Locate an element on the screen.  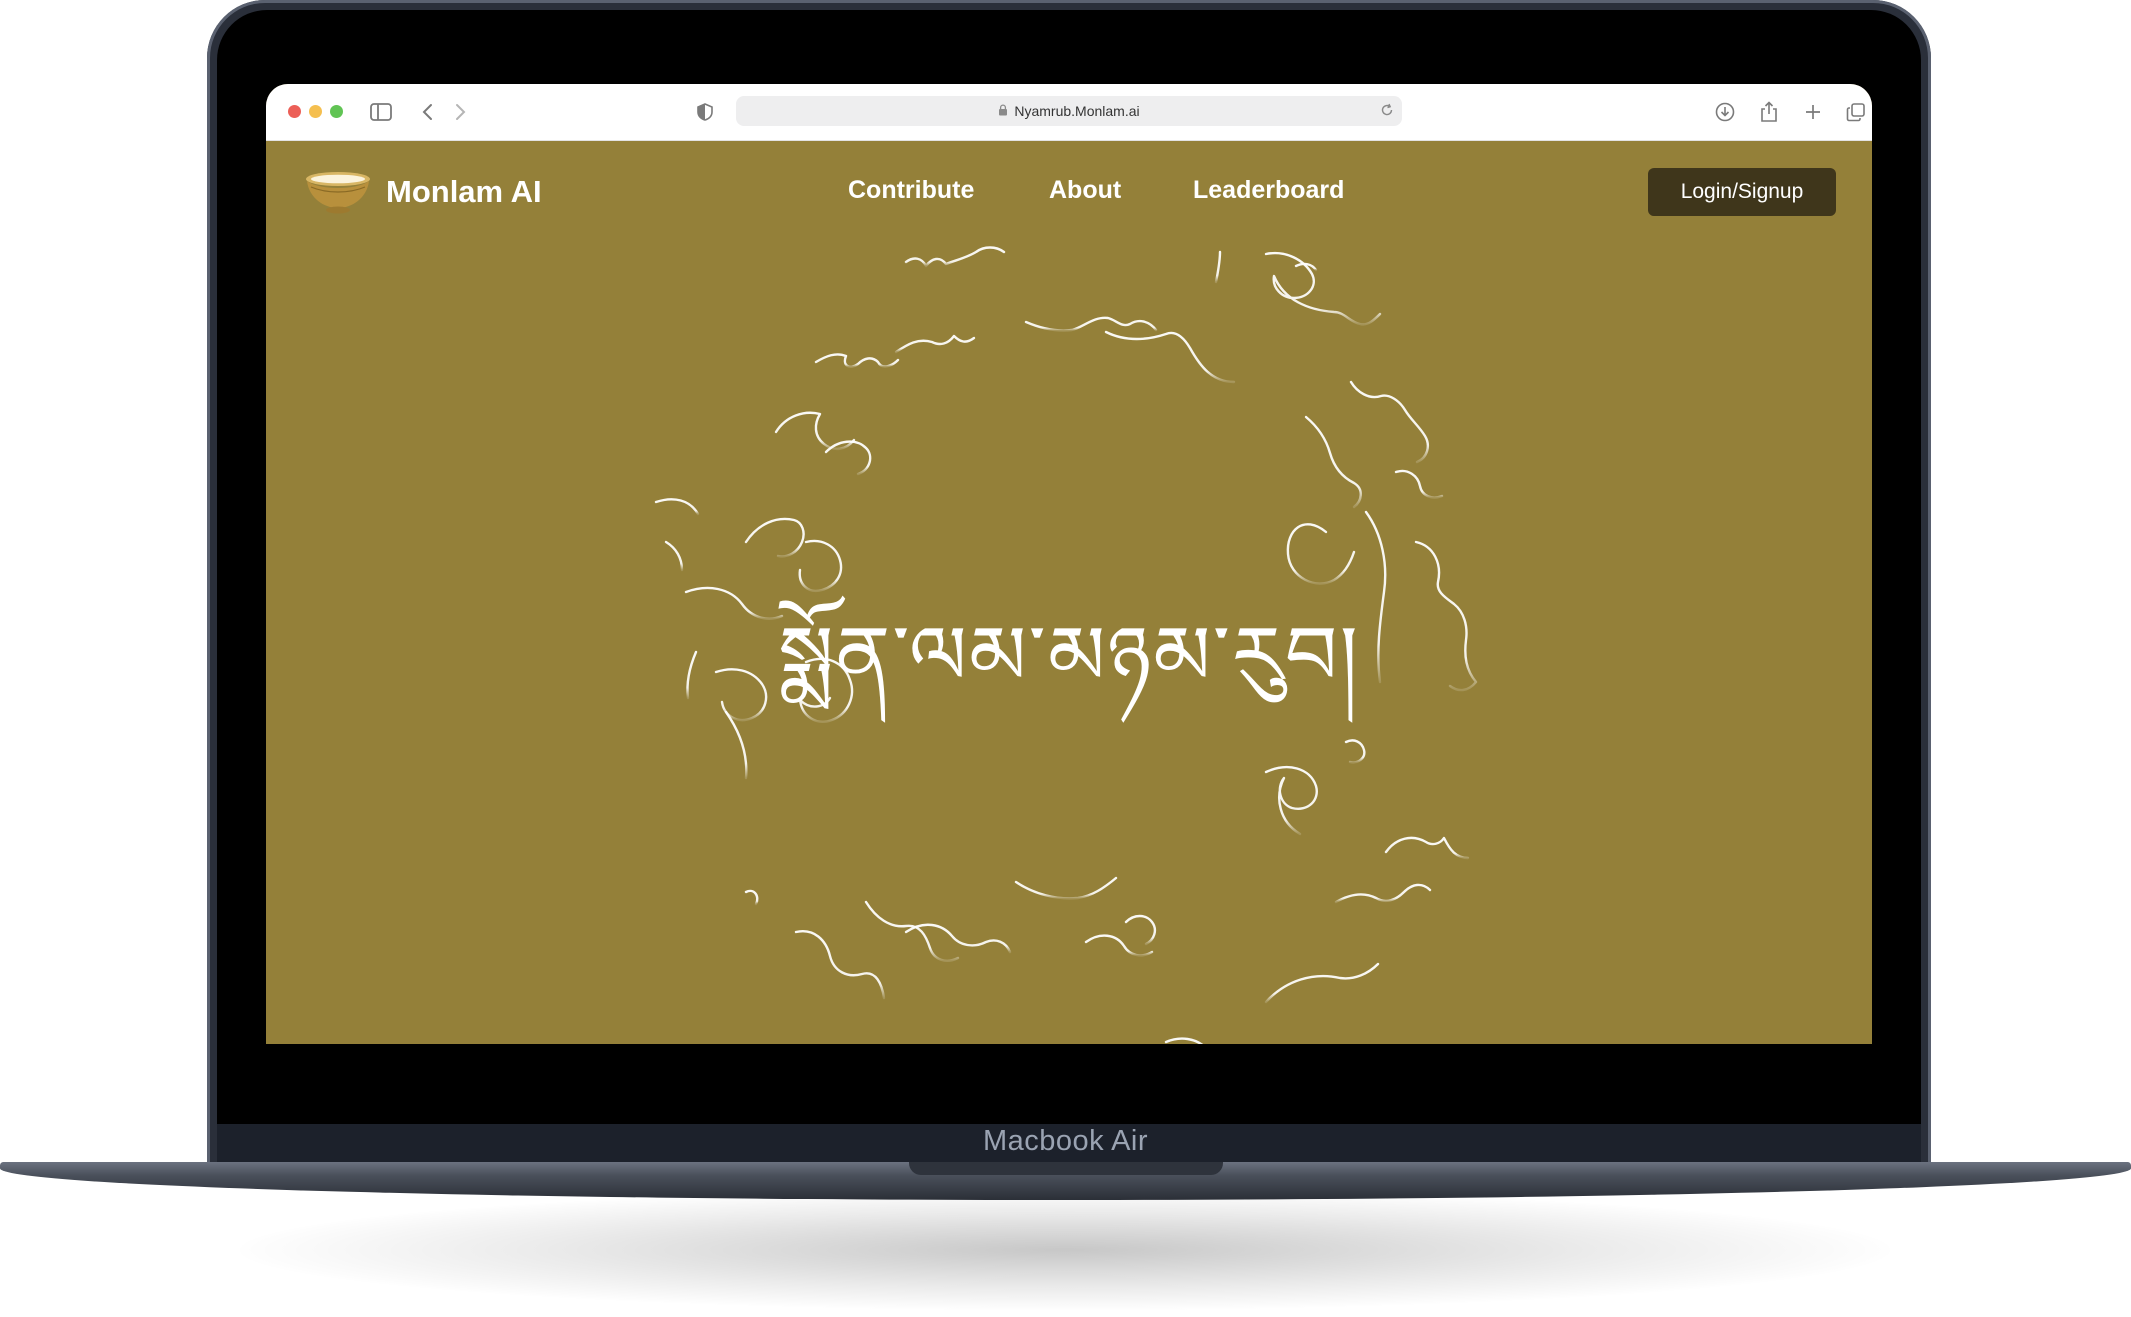
reload-icon is located at coordinates (1387, 111).